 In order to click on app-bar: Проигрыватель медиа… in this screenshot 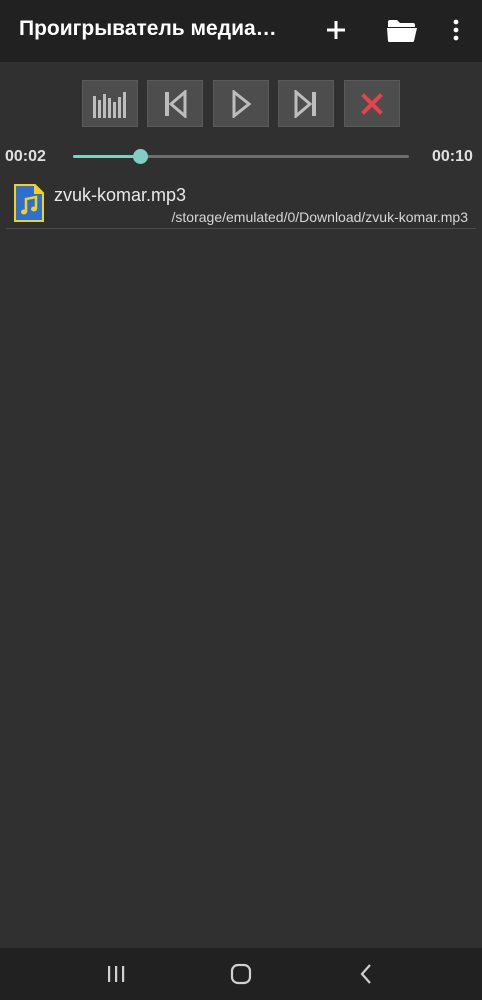, I will do `click(241, 31)`.